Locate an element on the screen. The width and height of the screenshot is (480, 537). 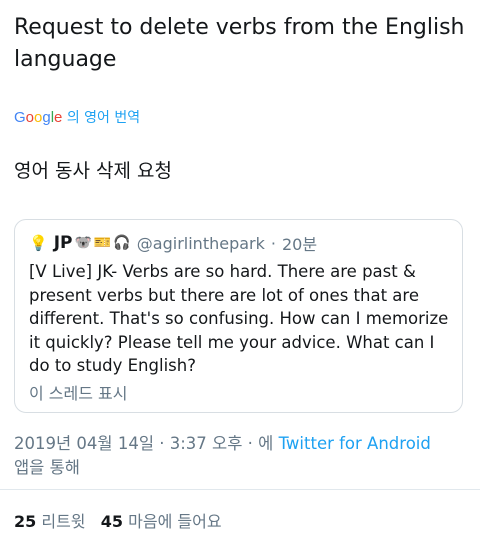
retweets-stat: 25 리트윗 is located at coordinates (50, 521).